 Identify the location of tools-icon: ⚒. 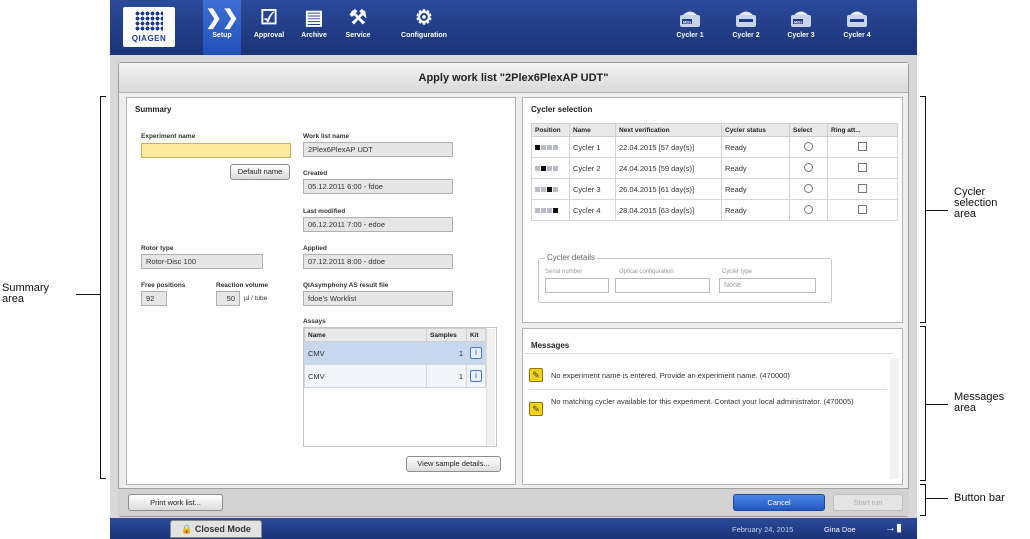
(358, 18).